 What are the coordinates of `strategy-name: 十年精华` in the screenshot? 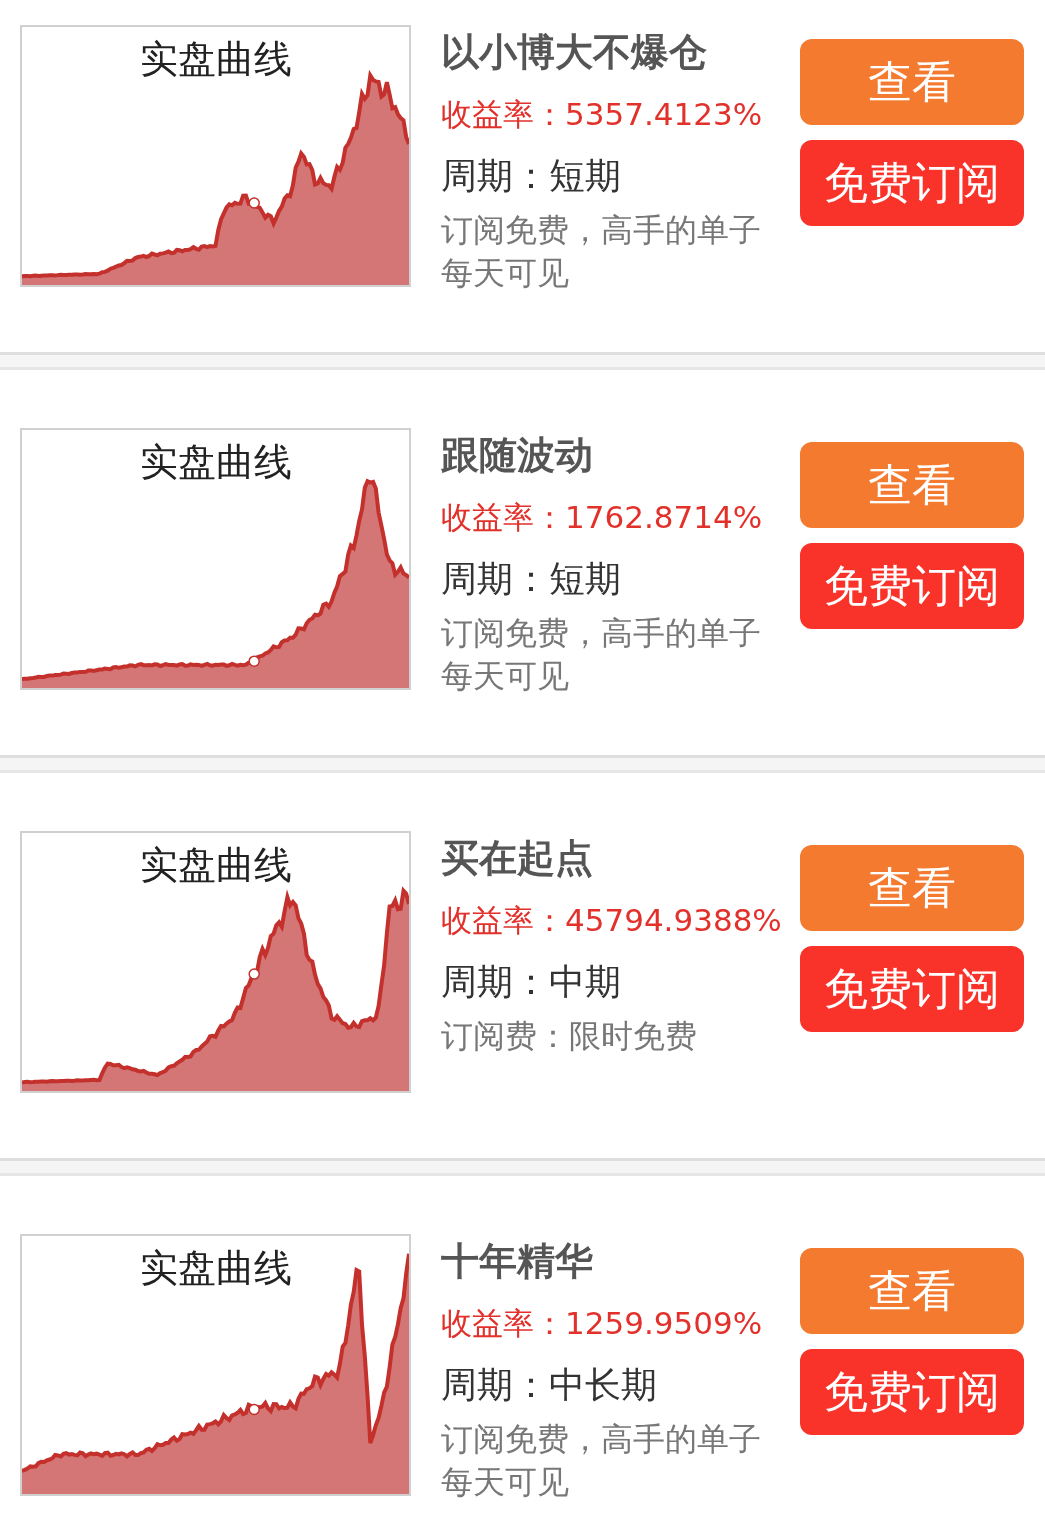 It's located at (517, 1261).